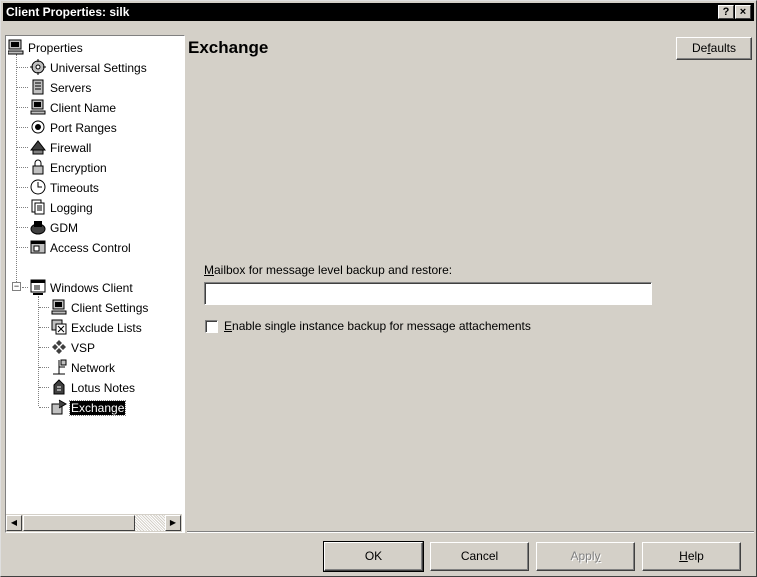 The width and height of the screenshot is (757, 577). I want to click on page-title: Exchange, so click(228, 47).